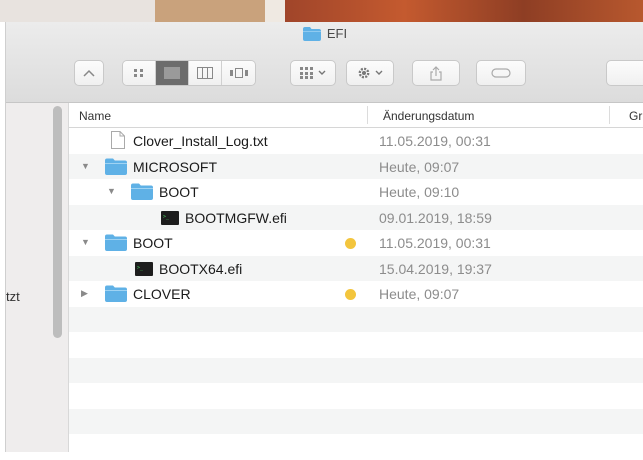 This screenshot has height=460, width=643. I want to click on list-view-button, so click(172, 73).